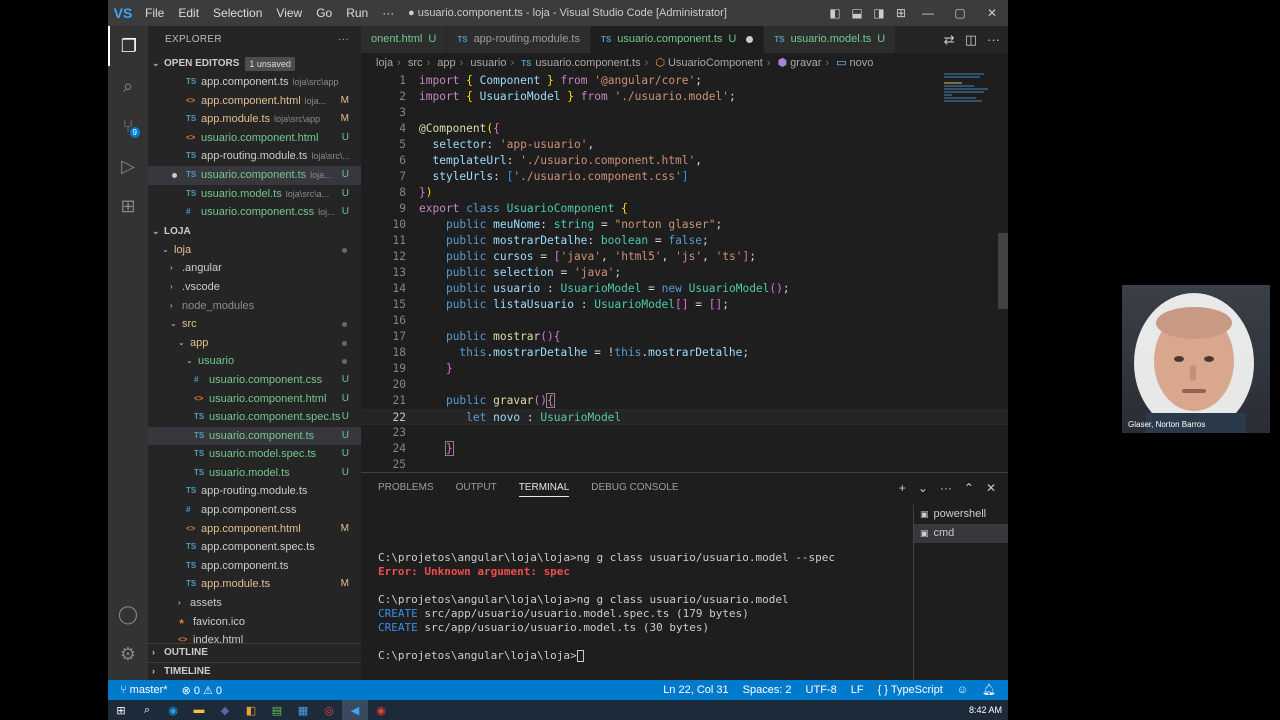 Image resolution: width=1280 pixels, height=720 pixels. Describe the element at coordinates (406, 489) in the screenshot. I see `tab-problems: PROBLEMS` at that location.